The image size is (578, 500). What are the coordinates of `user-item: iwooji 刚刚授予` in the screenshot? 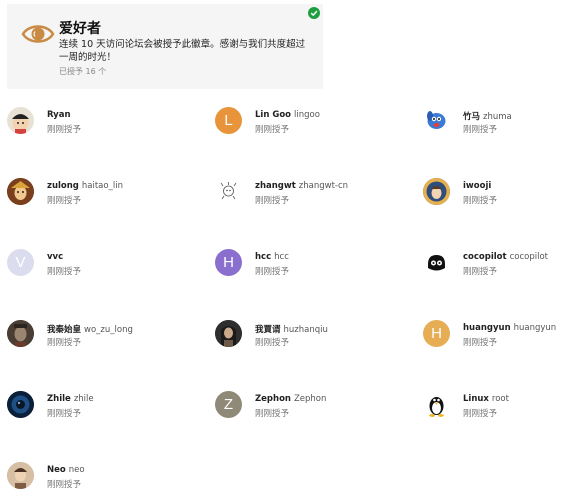 It's located at (500, 195).